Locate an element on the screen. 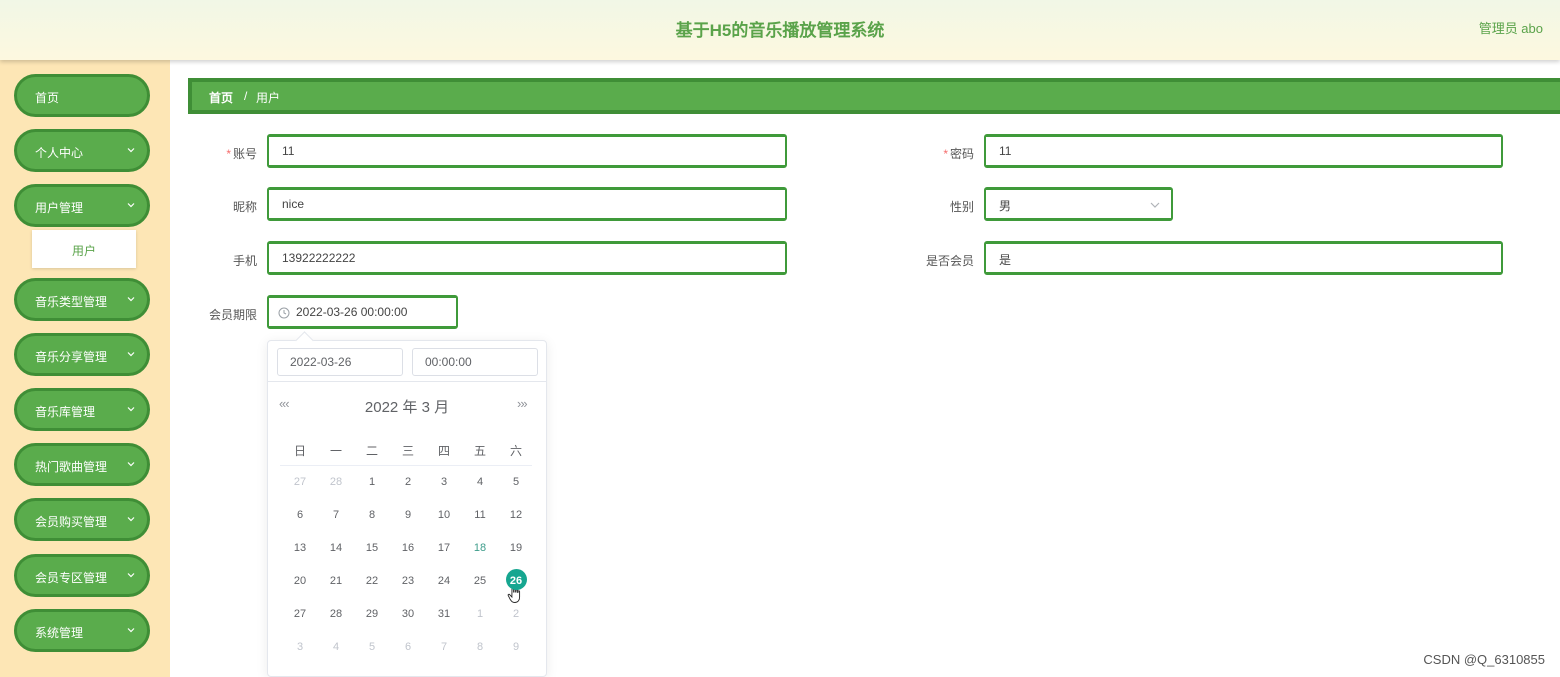 The width and height of the screenshot is (1560, 677). day-cell: 11 is located at coordinates (480, 515).